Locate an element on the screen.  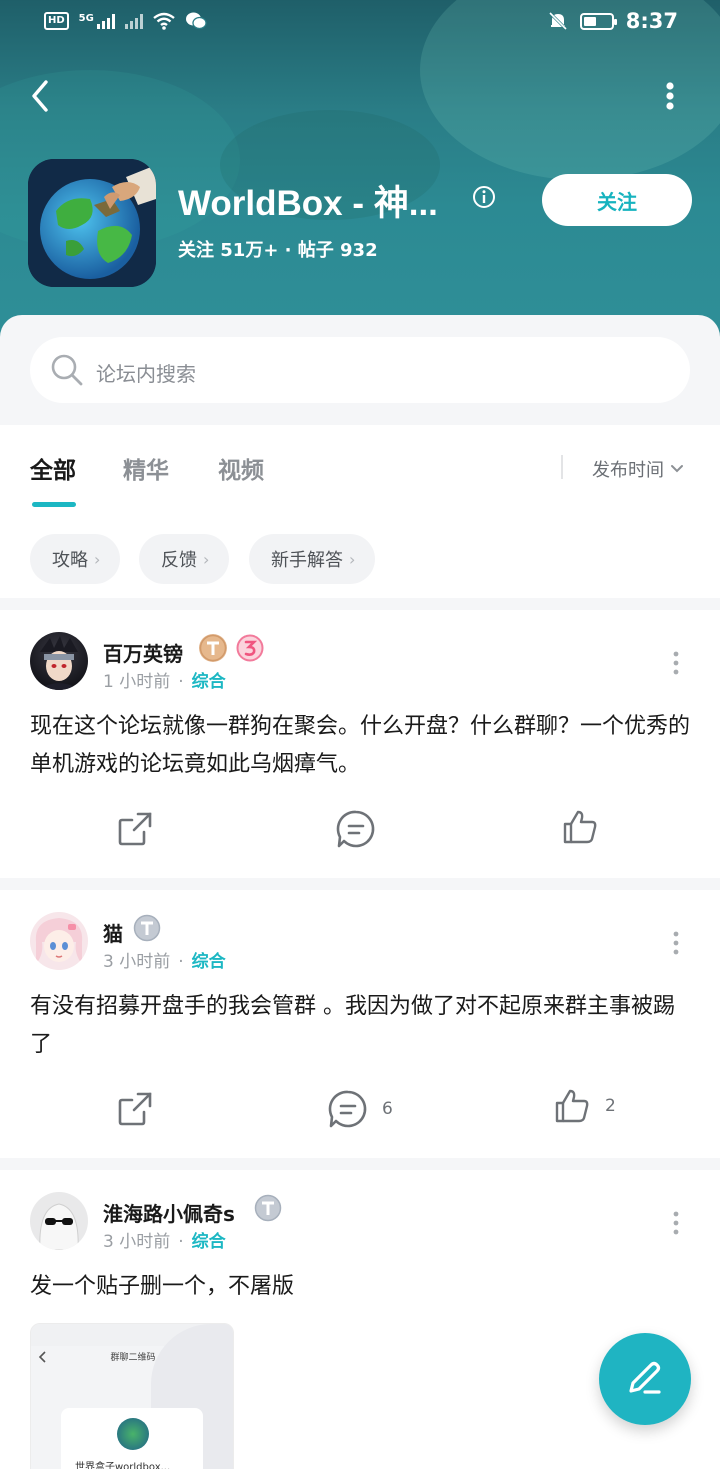
sort-dropdown: 发布时间 is located at coordinates (638, 469).